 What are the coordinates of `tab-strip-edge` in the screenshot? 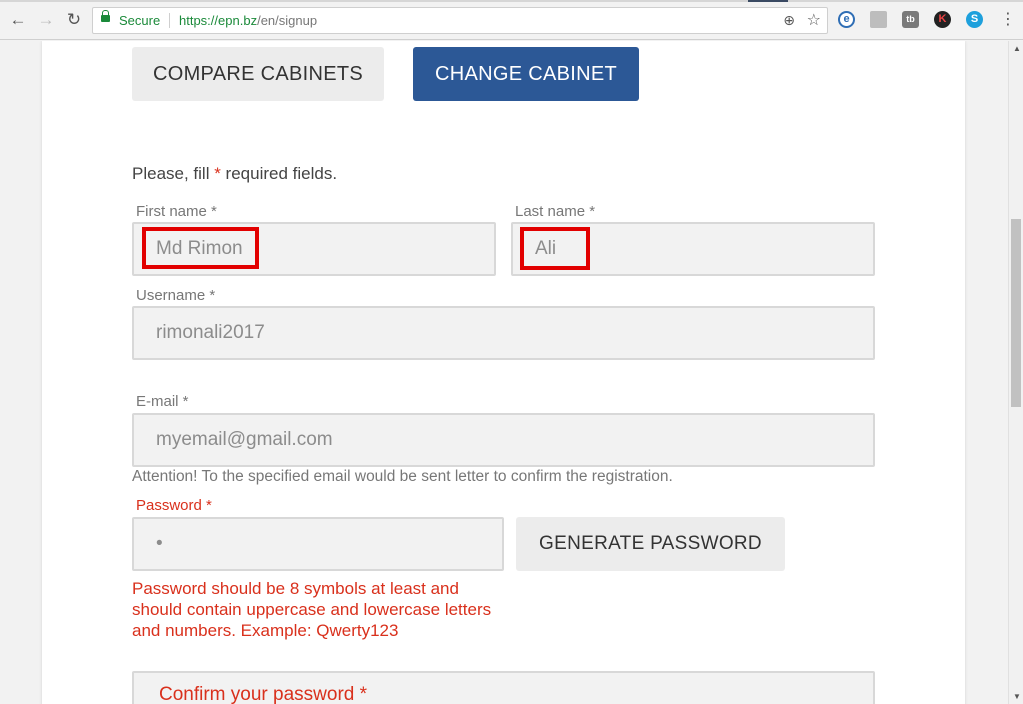 It's located at (511, 1).